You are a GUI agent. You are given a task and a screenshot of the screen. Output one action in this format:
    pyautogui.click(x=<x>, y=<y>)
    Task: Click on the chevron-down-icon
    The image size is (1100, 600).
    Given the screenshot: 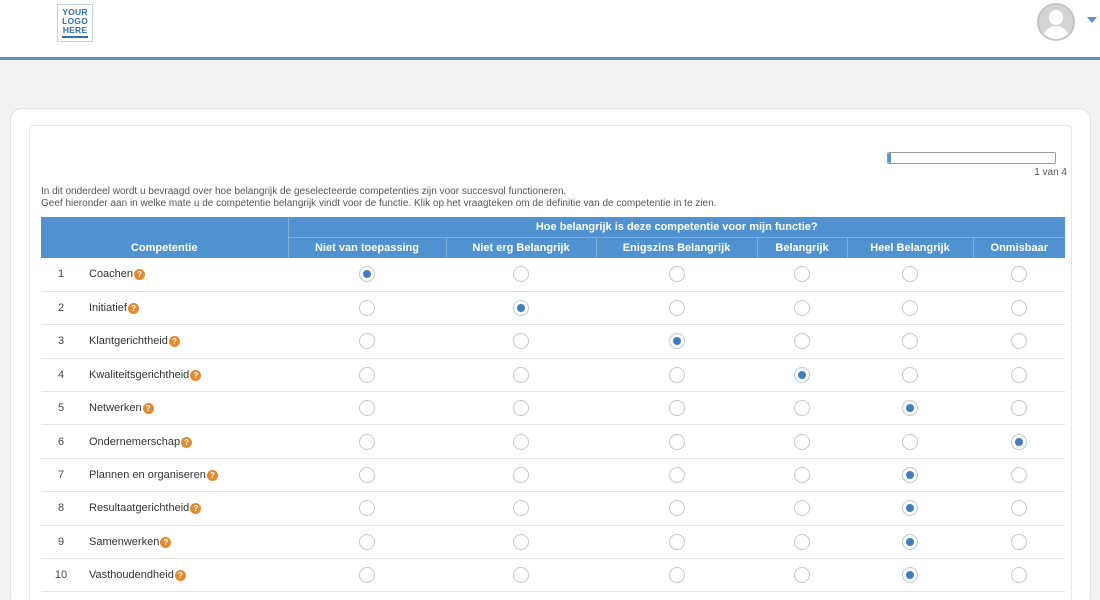 What is the action you would take?
    pyautogui.click(x=1092, y=20)
    